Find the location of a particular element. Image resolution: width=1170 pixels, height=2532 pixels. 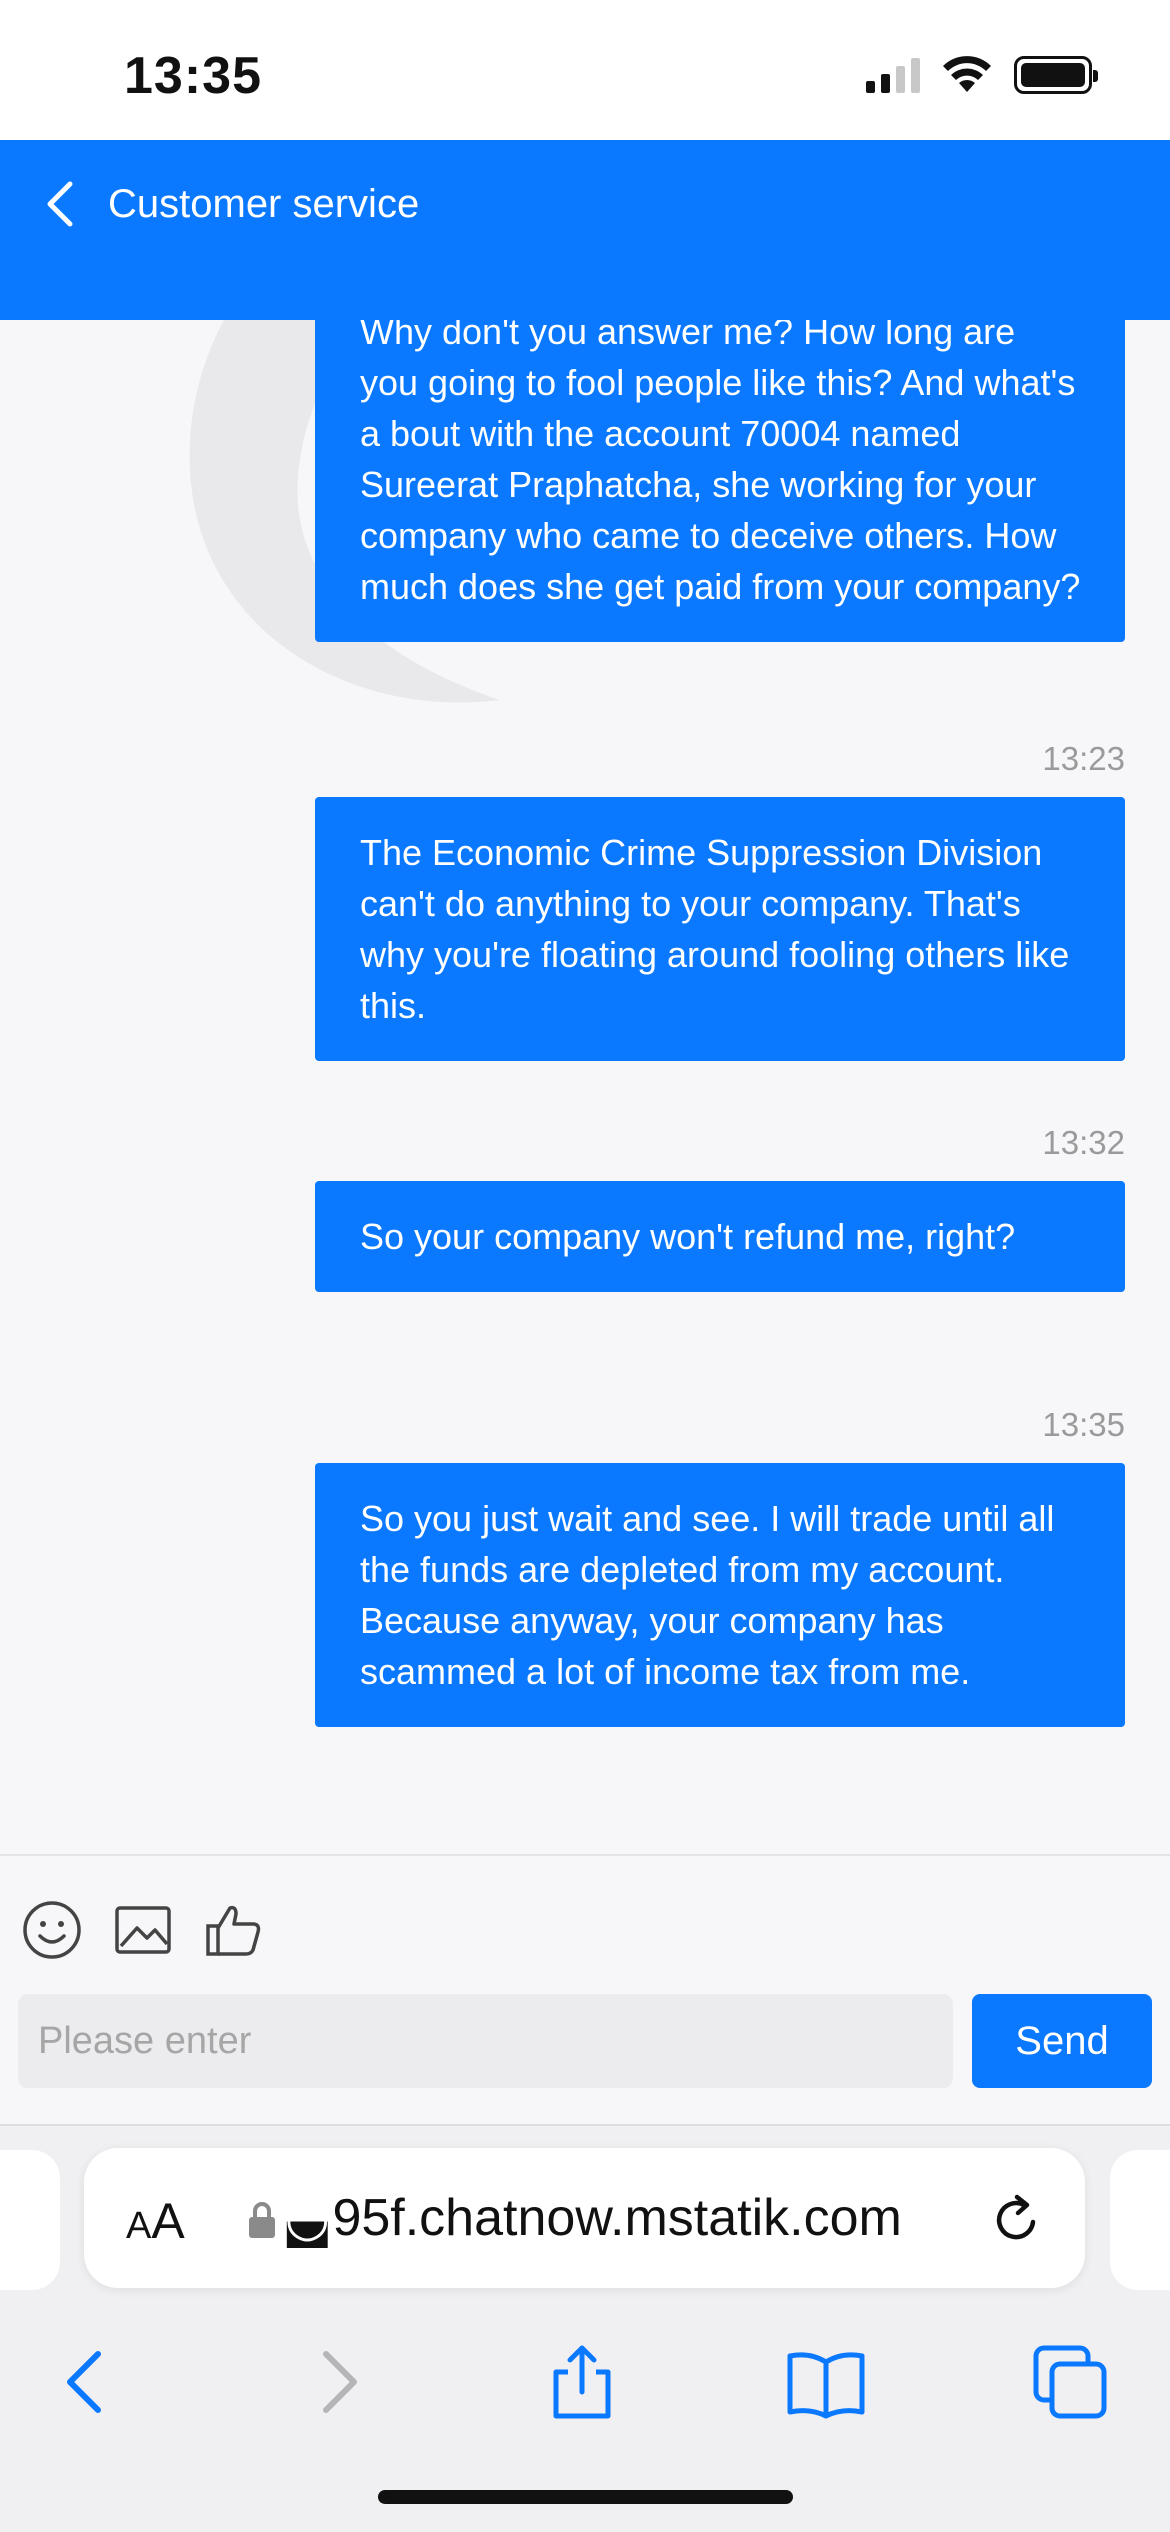

wifi-icon is located at coordinates (967, 74).